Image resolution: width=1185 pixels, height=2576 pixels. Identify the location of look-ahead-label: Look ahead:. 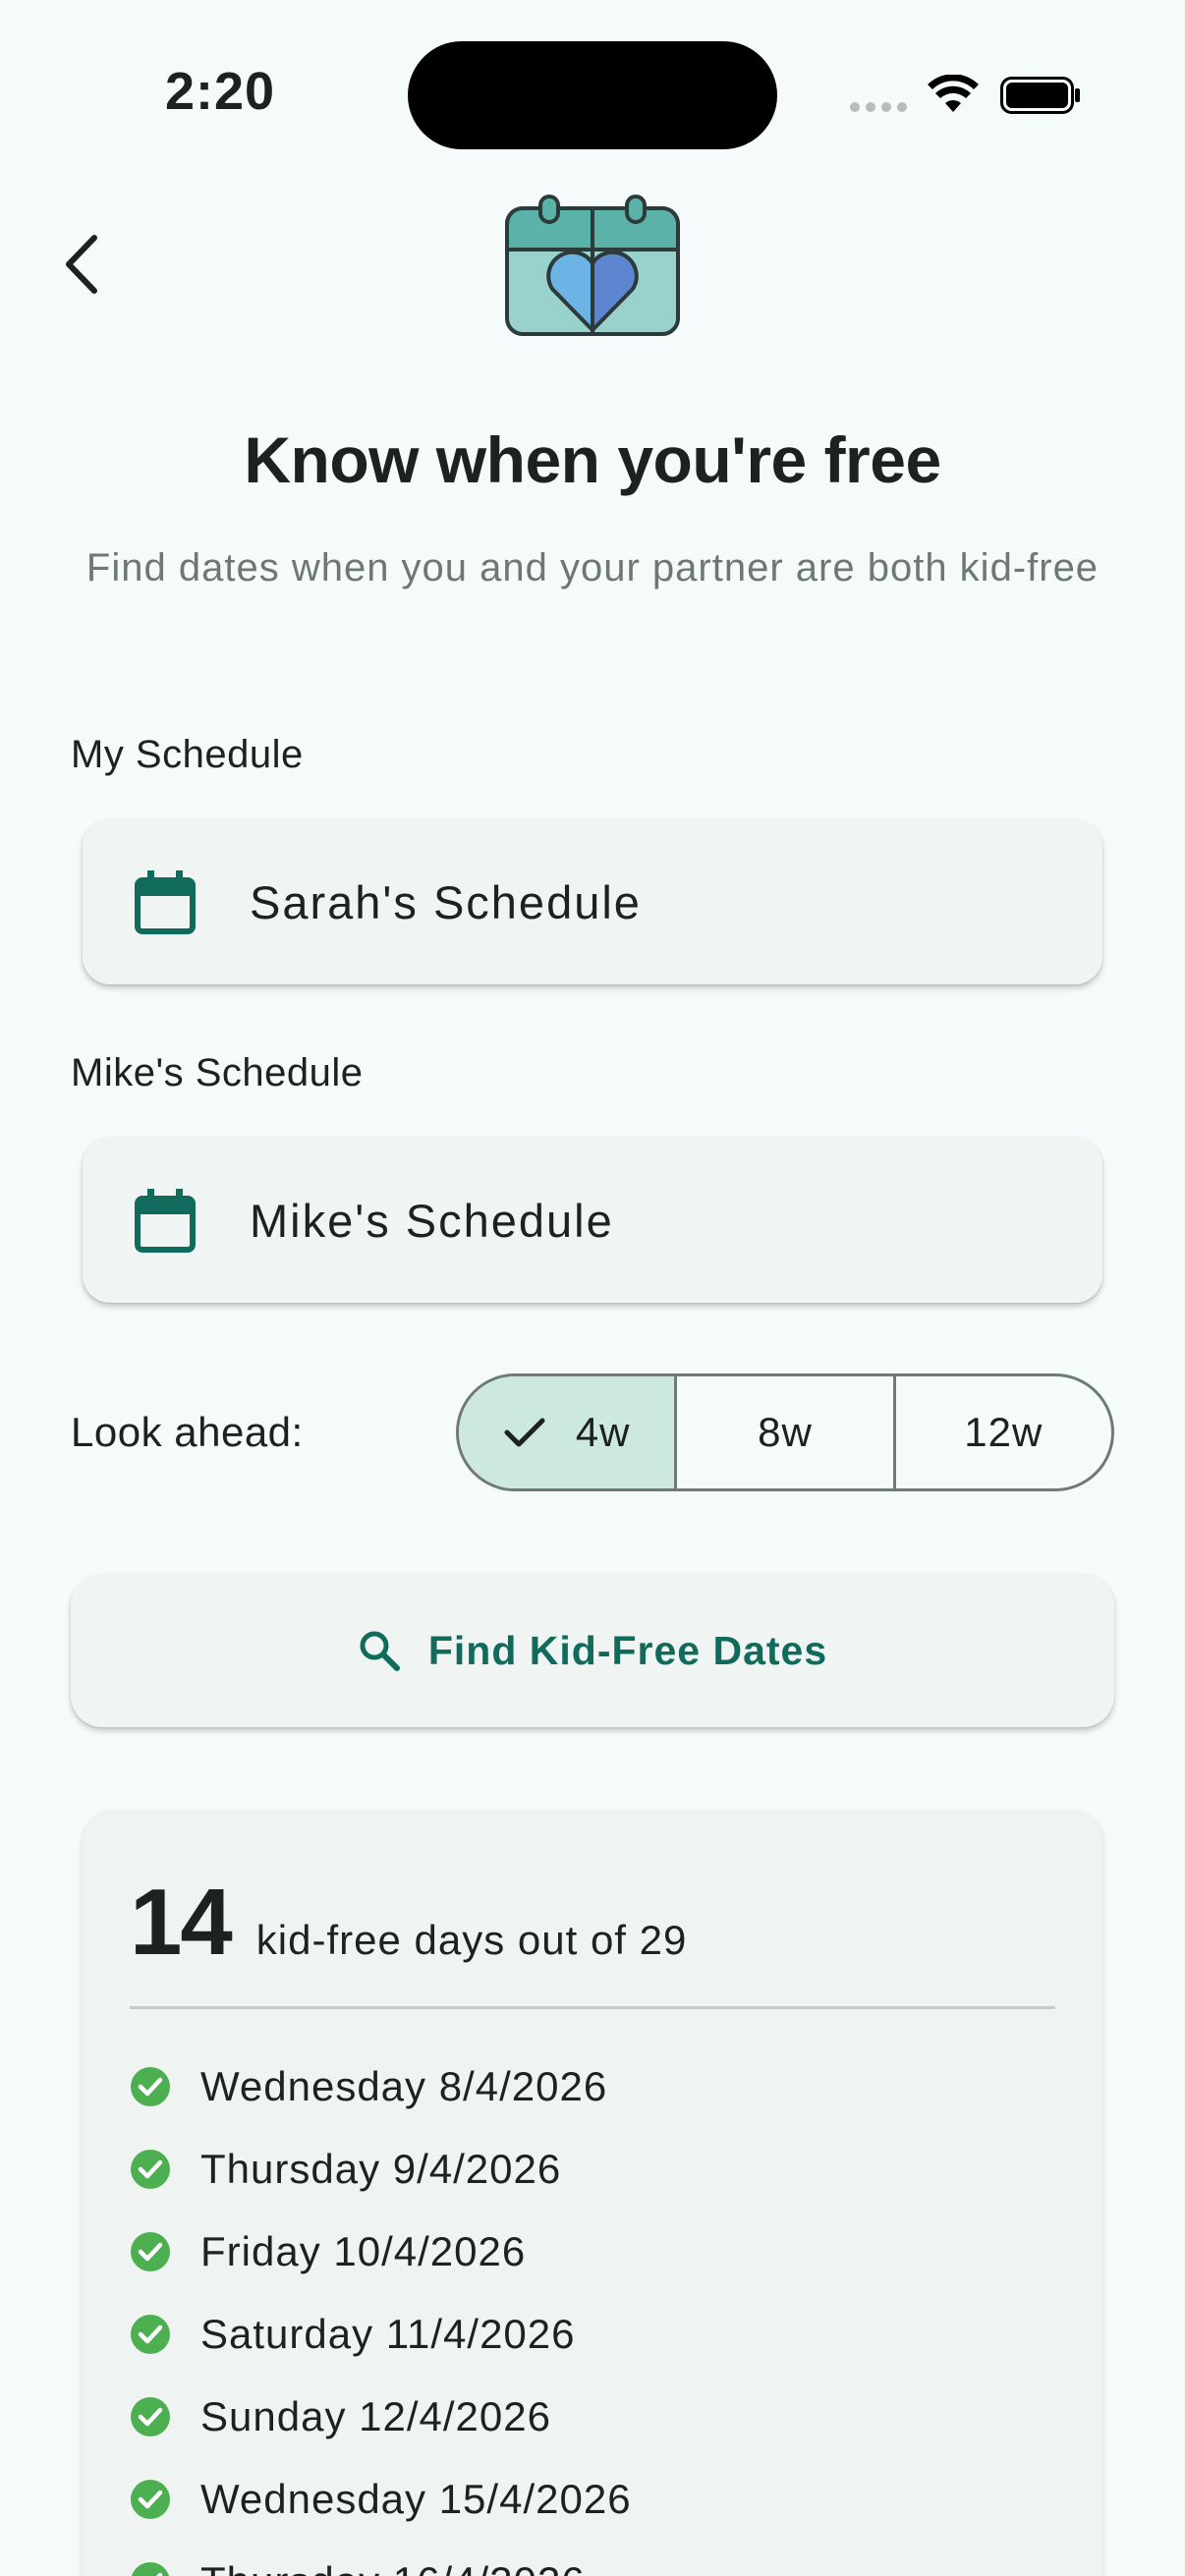
(187, 1432).